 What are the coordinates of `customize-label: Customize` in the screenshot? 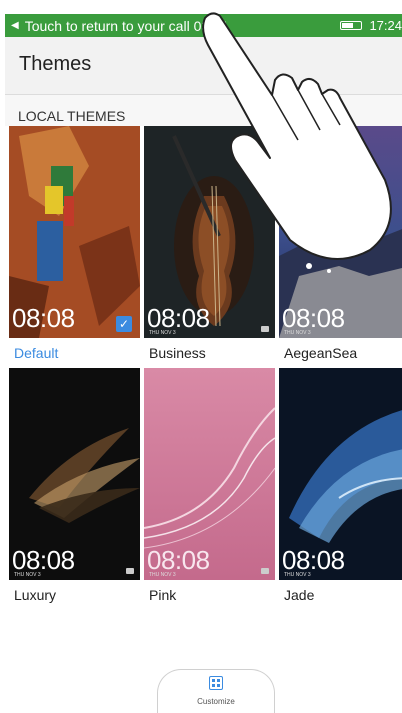 It's located at (216, 701).